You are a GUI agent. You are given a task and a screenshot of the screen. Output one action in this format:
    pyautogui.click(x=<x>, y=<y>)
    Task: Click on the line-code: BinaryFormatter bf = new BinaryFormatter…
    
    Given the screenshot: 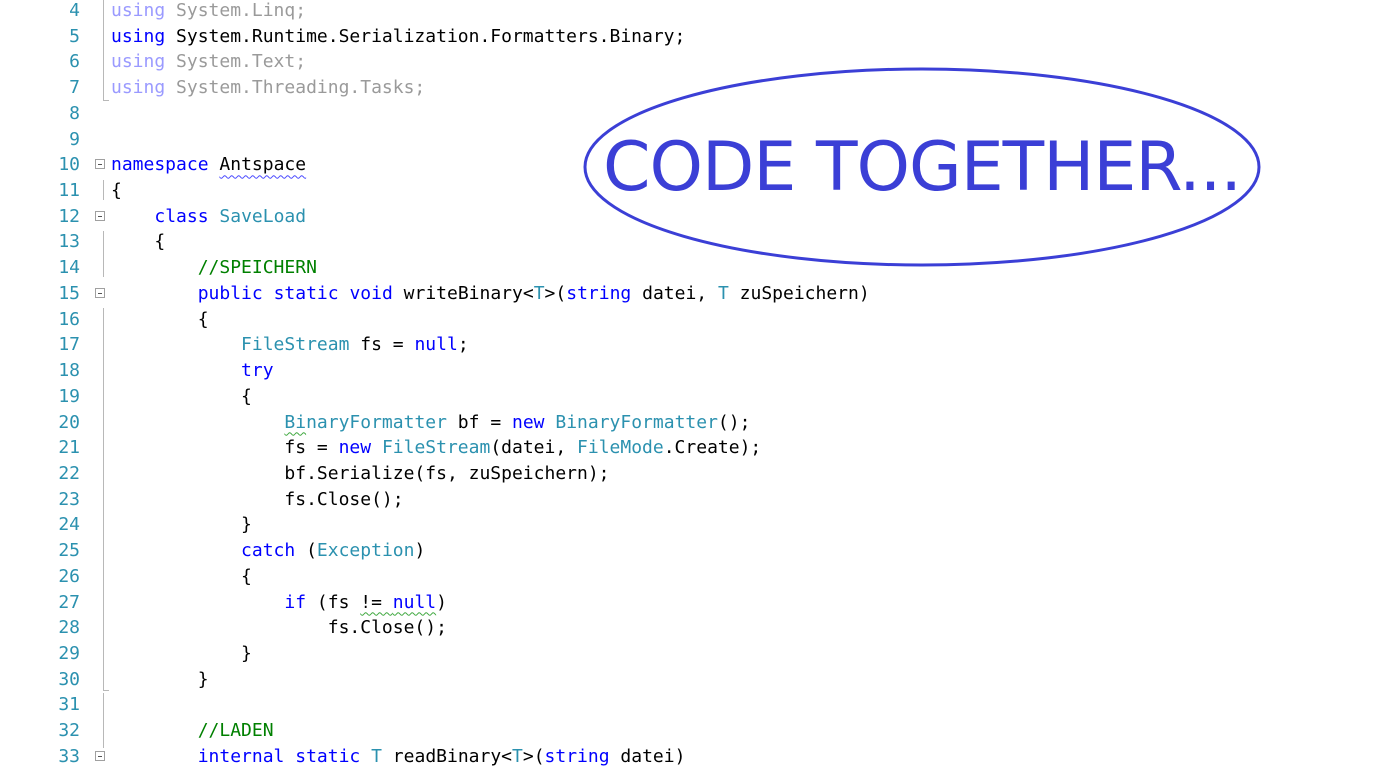 What is the action you would take?
    pyautogui.click(x=430, y=423)
    